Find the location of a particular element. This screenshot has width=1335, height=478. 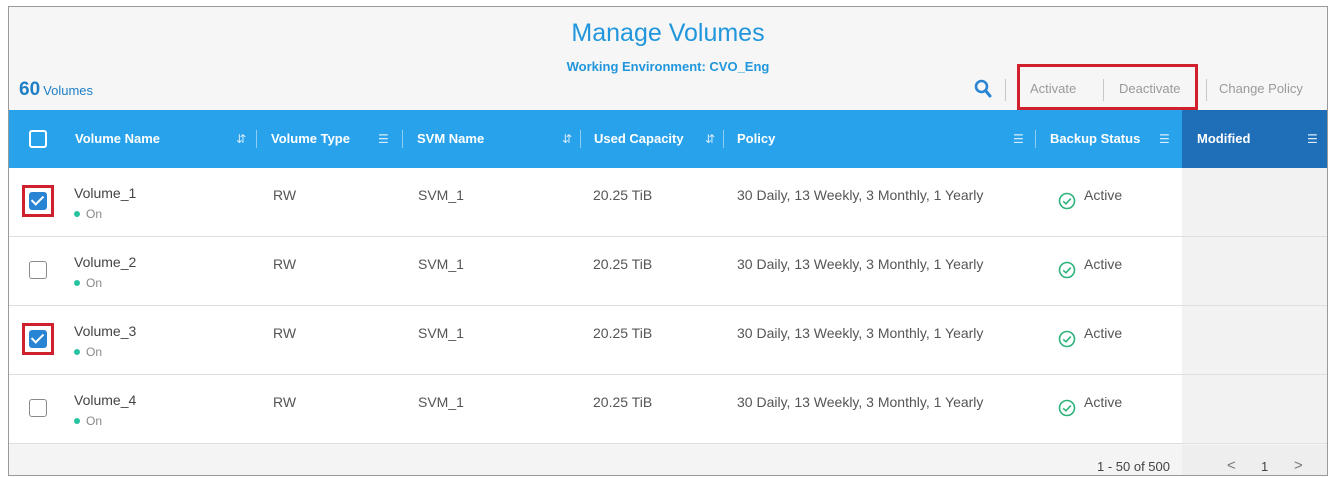

column-header-backup-status: Backup Status is located at coordinates (1095, 139).